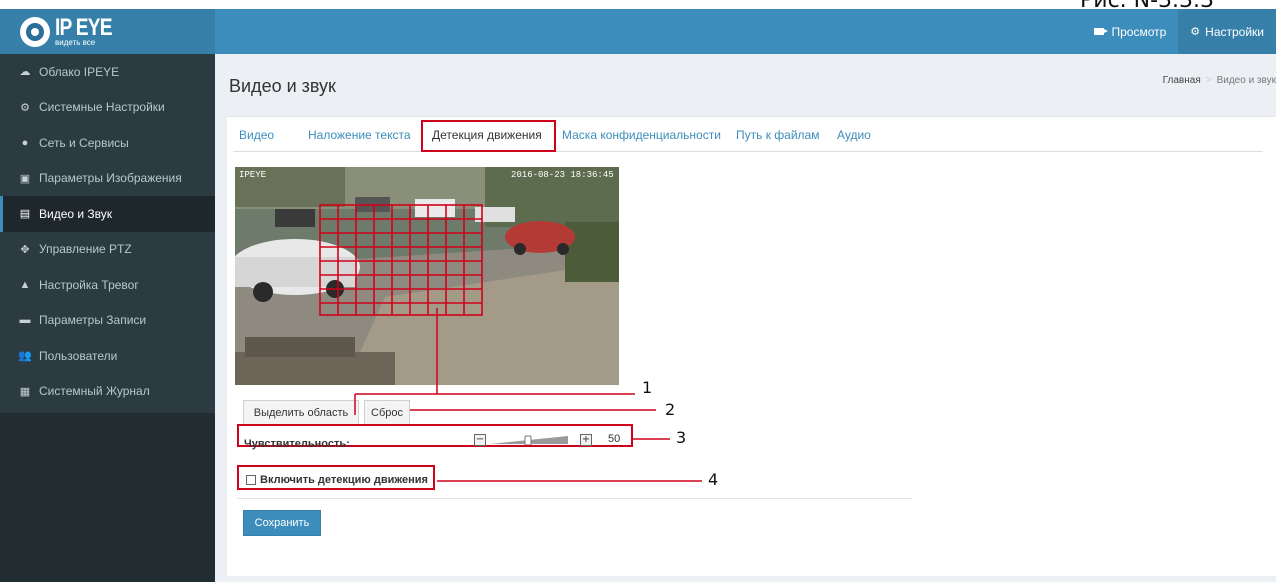 Image resolution: width=1276 pixels, height=582 pixels. I want to click on tab-privacy-mask: Маска конфиденциальности, so click(641, 135).